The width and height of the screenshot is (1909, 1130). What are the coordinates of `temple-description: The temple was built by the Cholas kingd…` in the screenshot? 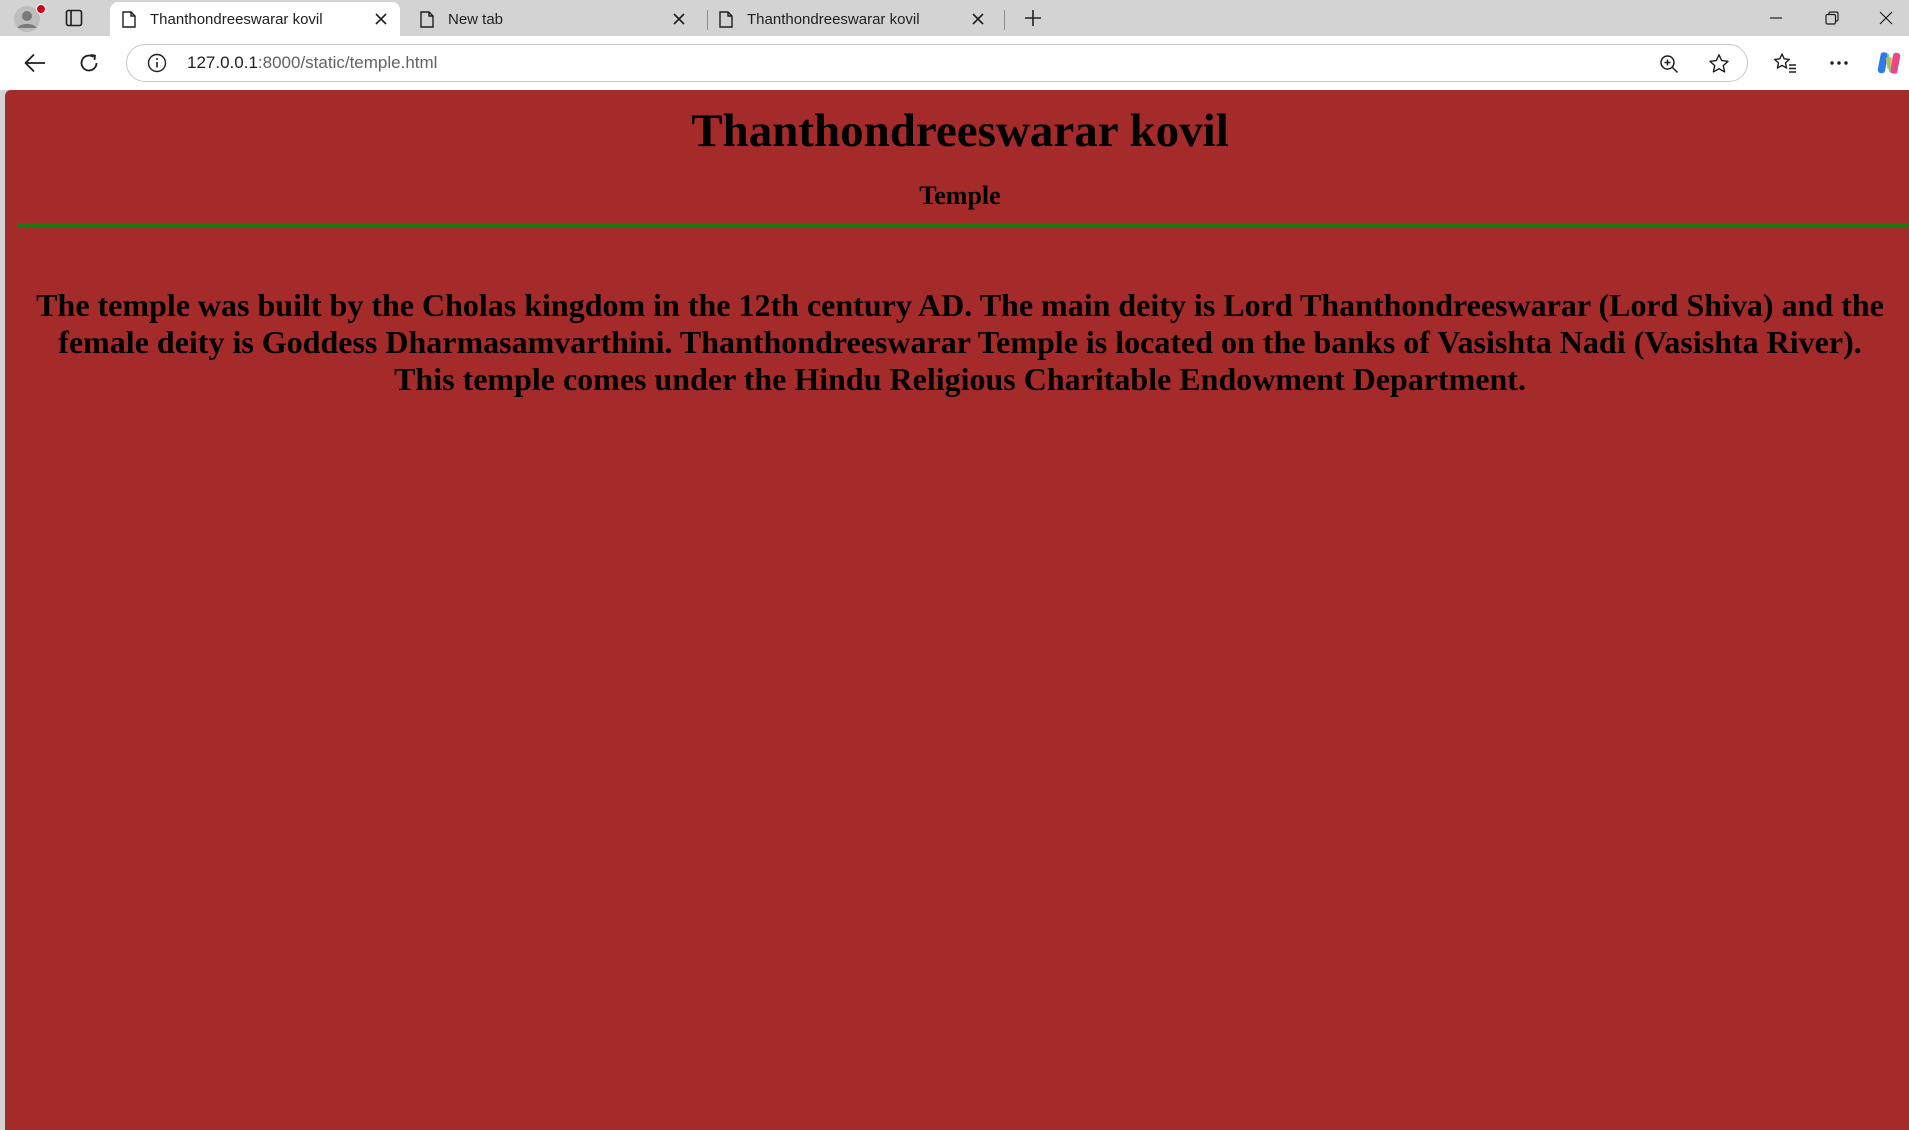 It's located at (960, 342).